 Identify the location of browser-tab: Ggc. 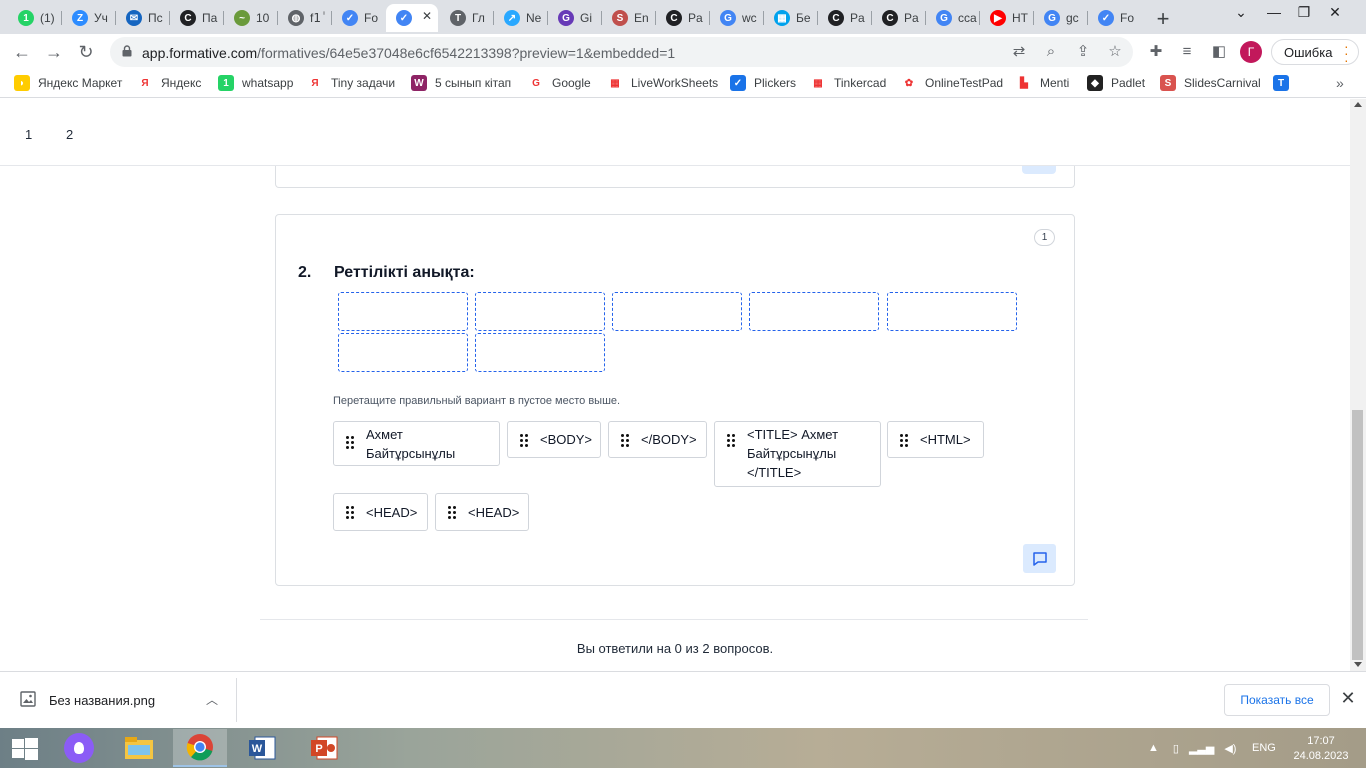
(1061, 18).